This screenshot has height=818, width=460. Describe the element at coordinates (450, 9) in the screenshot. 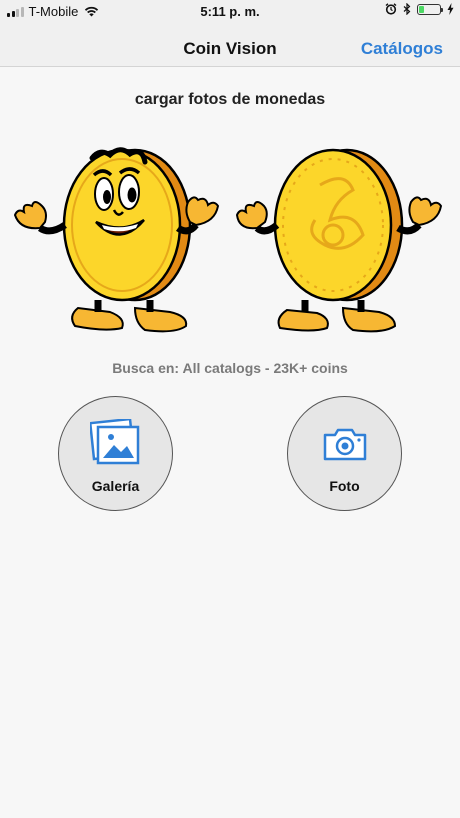

I see `charging-icon` at that location.